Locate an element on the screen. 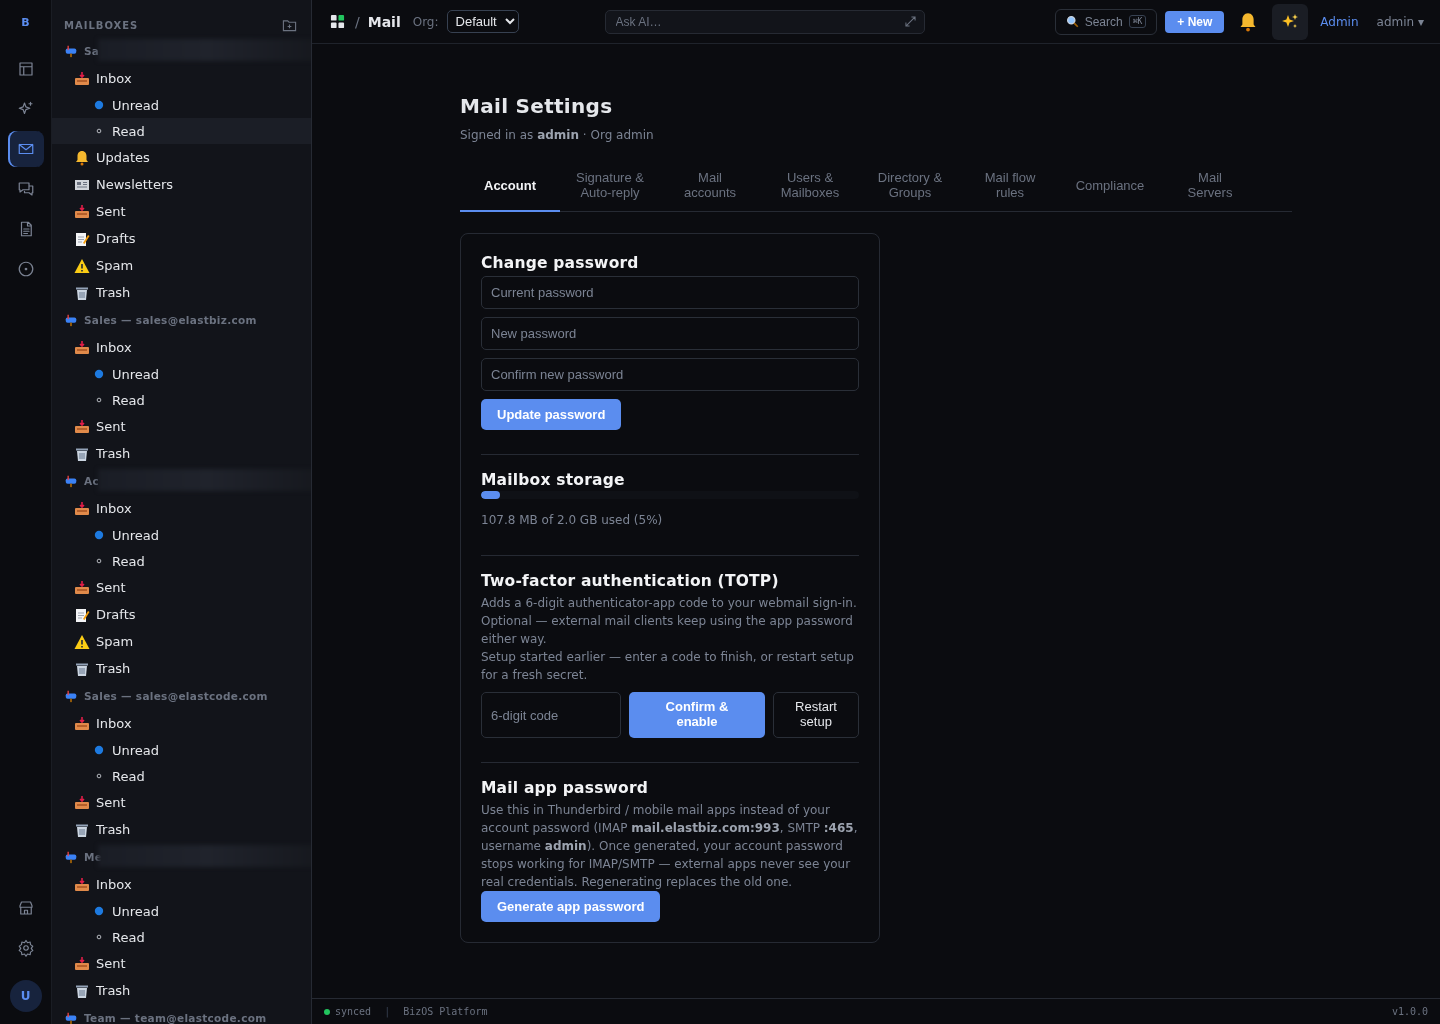 This screenshot has height=1024, width=1440. password-field: Confirm new password is located at coordinates (670, 374).